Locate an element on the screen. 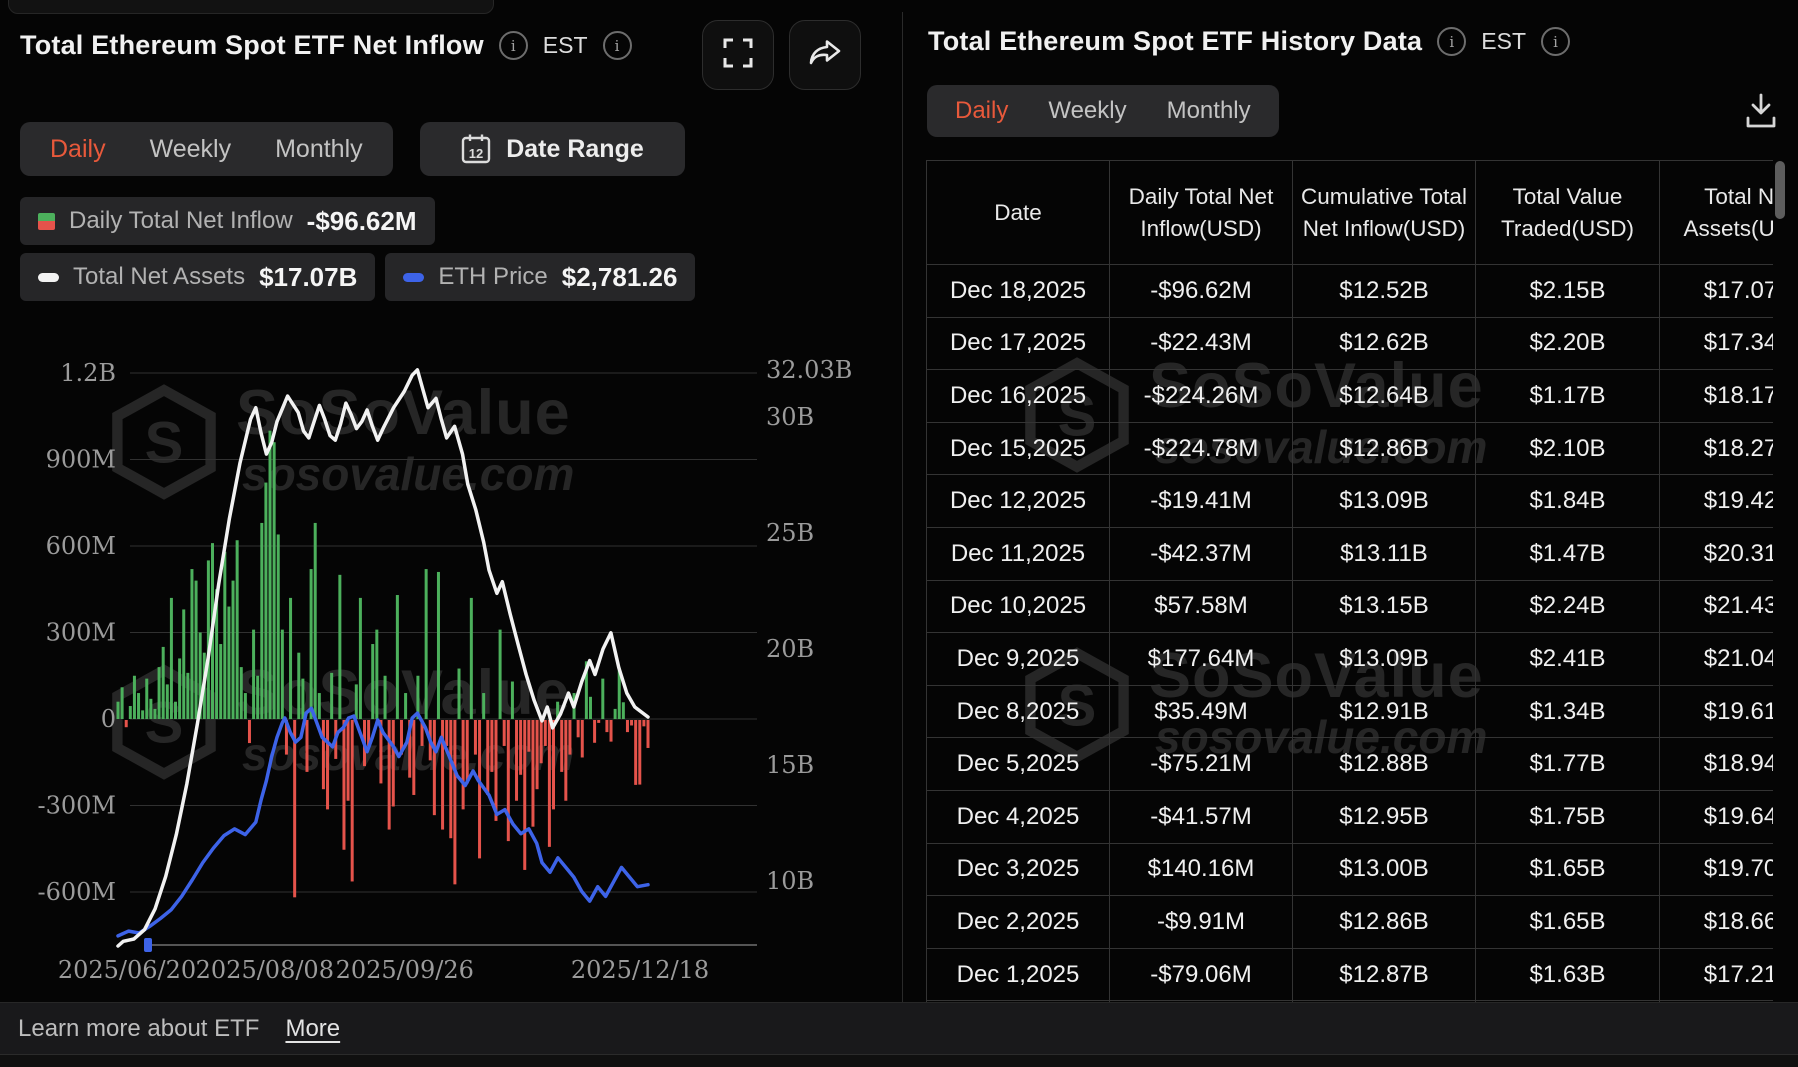 The image size is (1798, 1067). top-cropped-card-edge is located at coordinates (251, 7).